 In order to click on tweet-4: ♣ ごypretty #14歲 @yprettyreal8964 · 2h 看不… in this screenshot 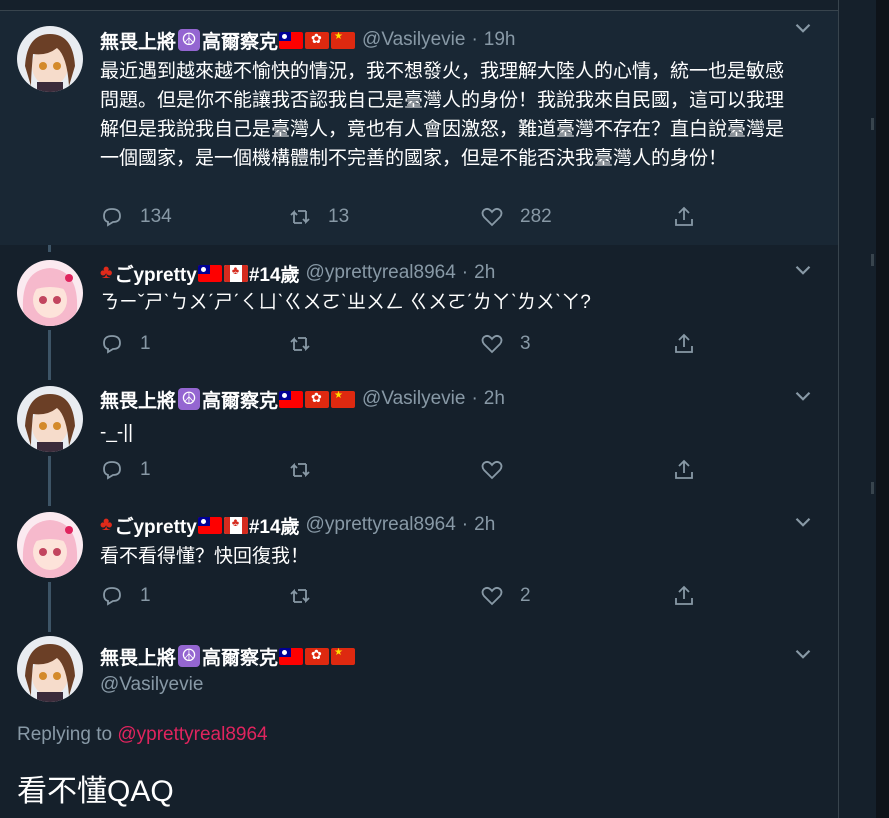, I will do `click(419, 563)`.